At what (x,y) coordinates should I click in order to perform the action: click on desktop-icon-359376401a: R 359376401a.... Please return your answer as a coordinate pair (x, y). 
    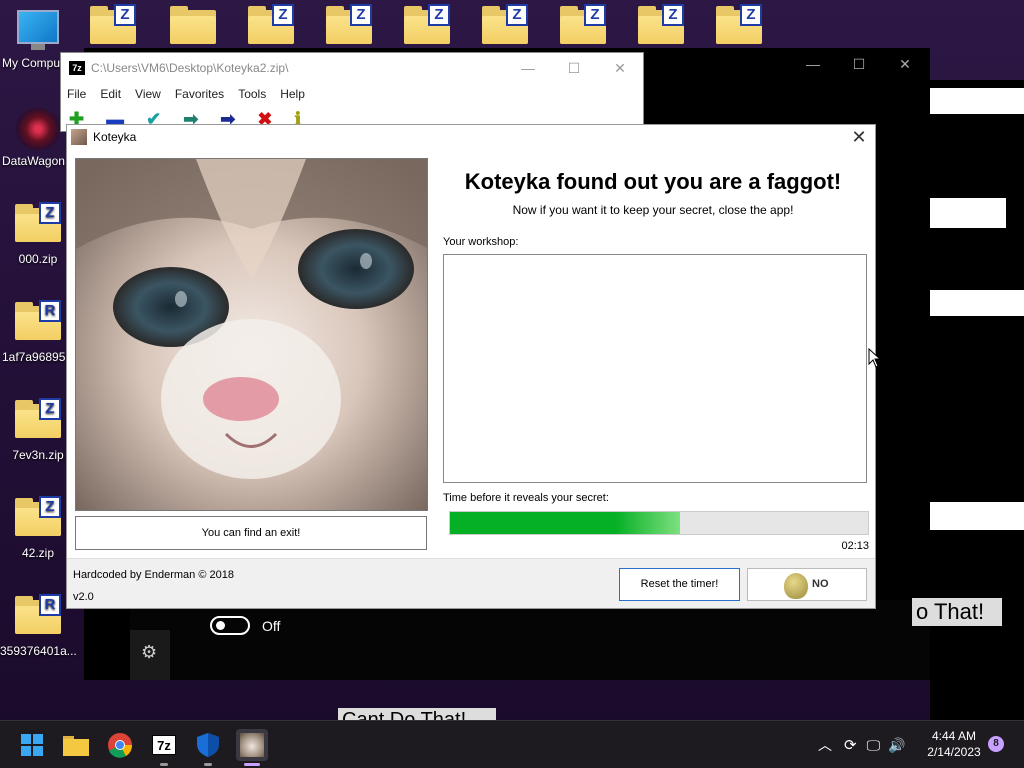
    Looking at the image, I should click on (38, 626).